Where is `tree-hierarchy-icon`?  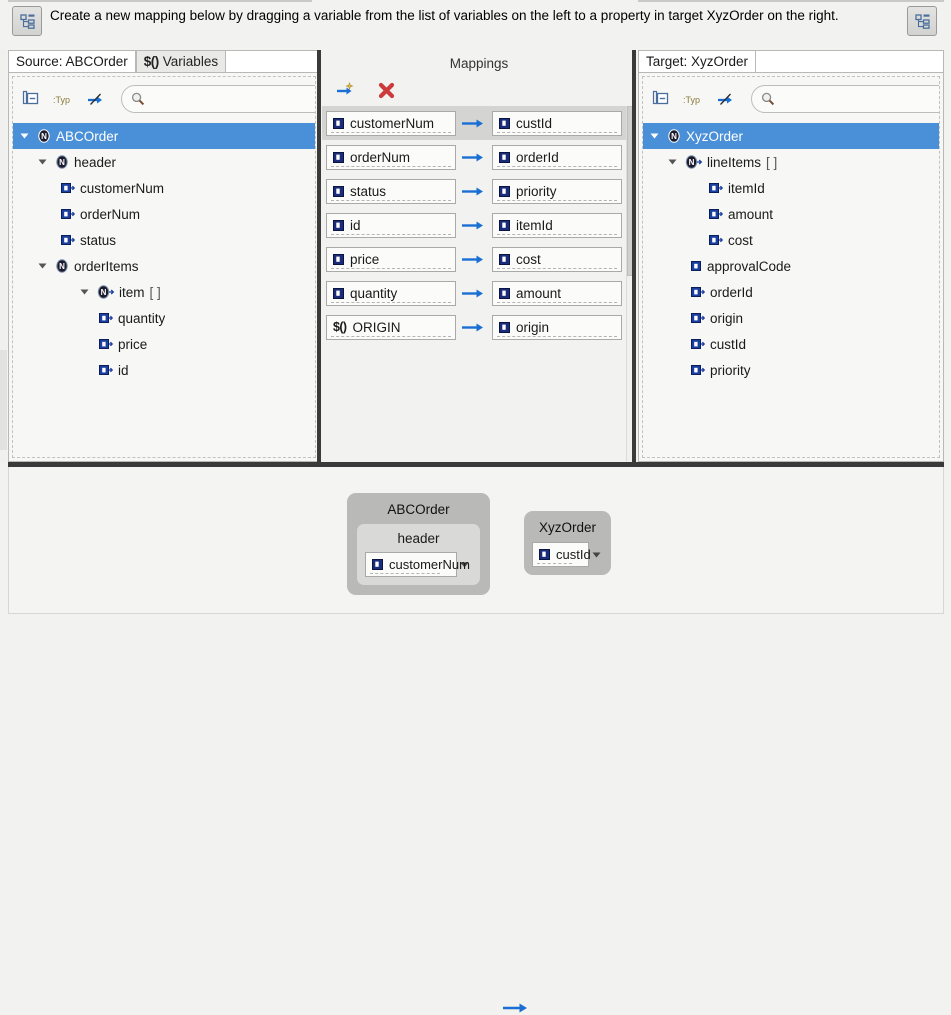 tree-hierarchy-icon is located at coordinates (27, 21).